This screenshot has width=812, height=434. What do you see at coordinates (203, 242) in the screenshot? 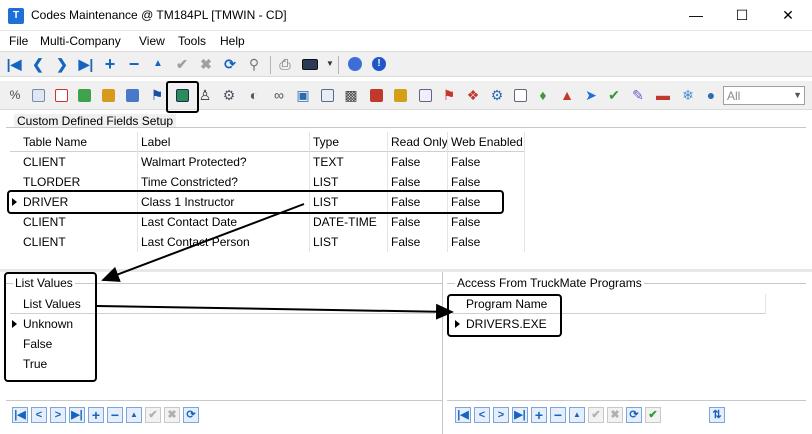
I see `arrow-to-list-values` at bounding box center [203, 242].